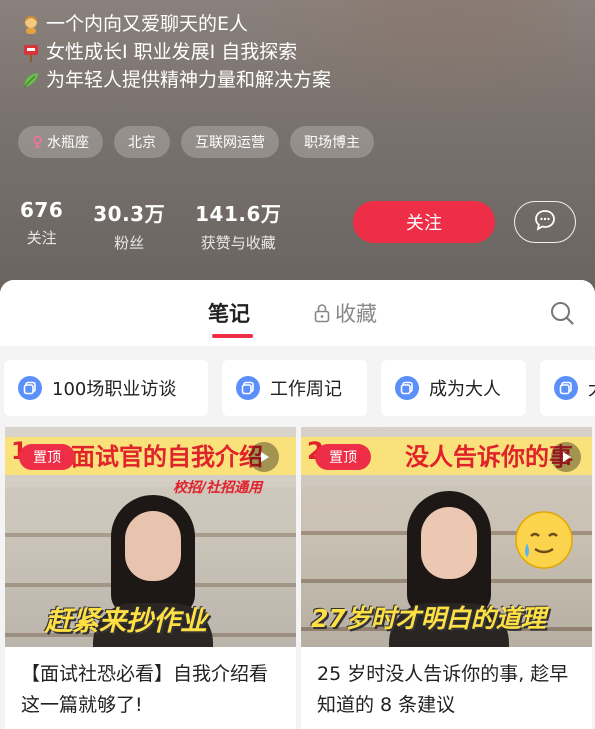  Describe the element at coordinates (42, 210) in the screenshot. I see `stat-number: 676` at that location.